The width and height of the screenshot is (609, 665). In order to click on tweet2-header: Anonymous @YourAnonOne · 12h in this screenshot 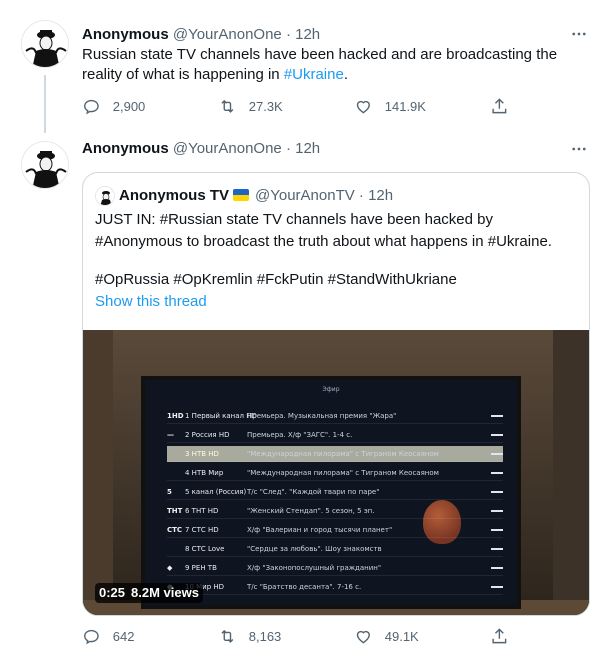, I will do `click(201, 149)`.